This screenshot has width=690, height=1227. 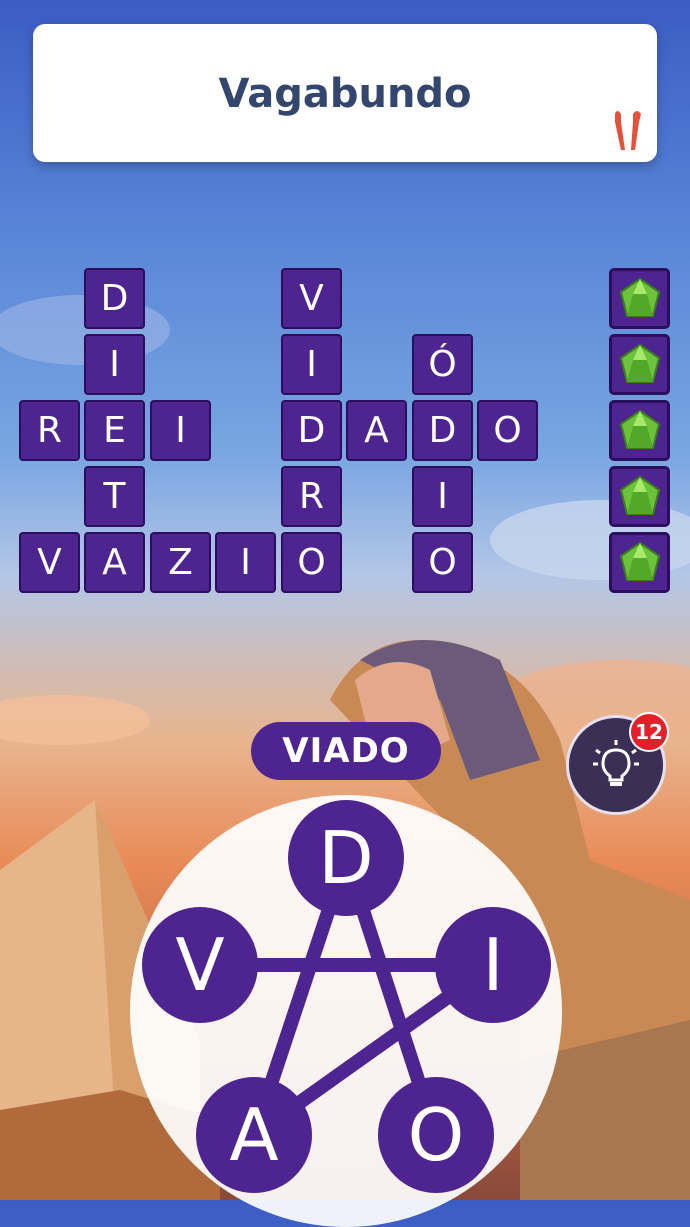 What do you see at coordinates (346, 996) in the screenshot?
I see `swipe-path` at bounding box center [346, 996].